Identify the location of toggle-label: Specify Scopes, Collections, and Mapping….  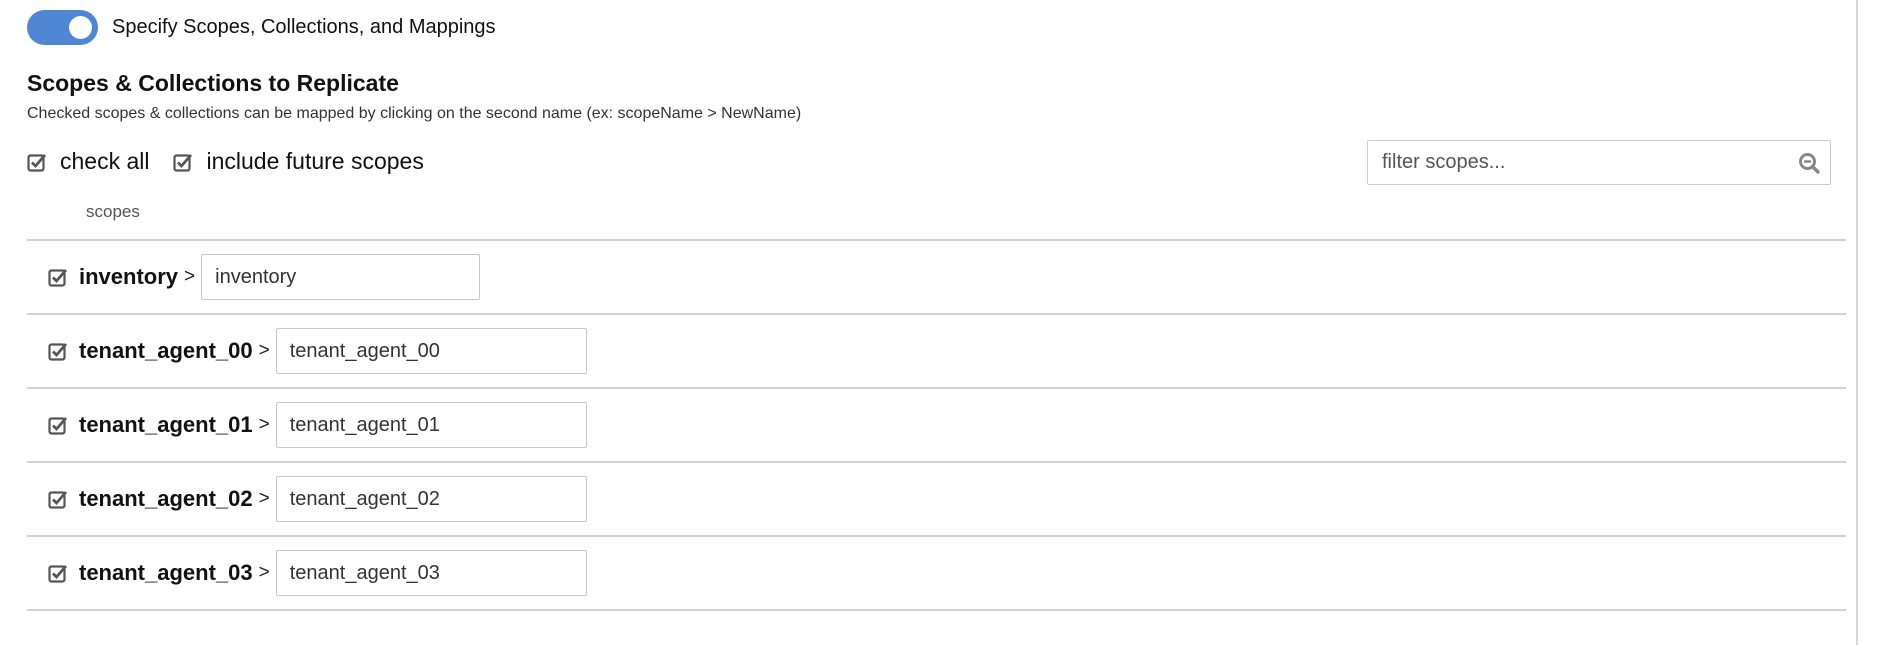
(304, 27).